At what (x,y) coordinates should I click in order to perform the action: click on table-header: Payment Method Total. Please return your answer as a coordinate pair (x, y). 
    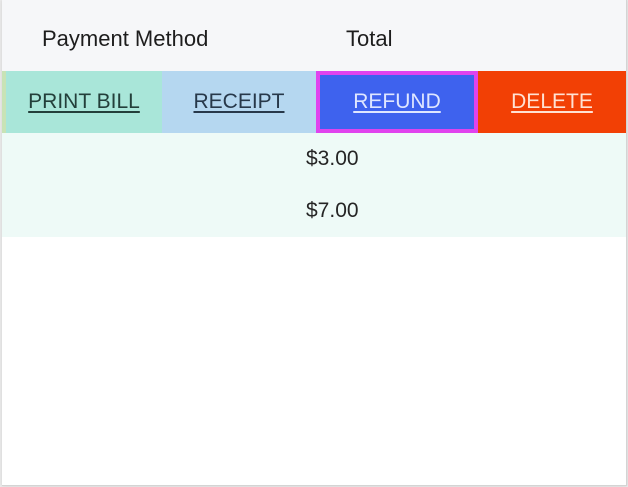
    Looking at the image, I should click on (314, 36).